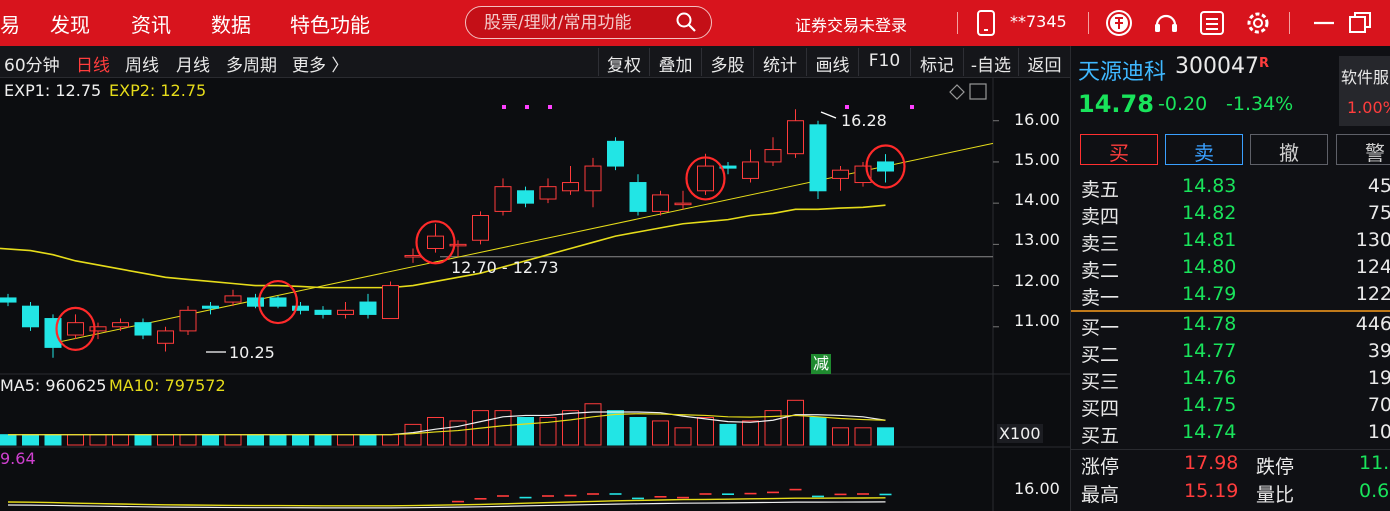  I want to click on overlay-button: 叠加, so click(675, 62).